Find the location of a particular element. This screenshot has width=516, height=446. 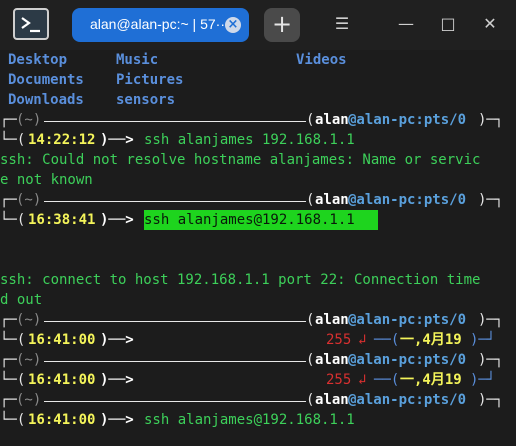

command-text-selected: ssh alanjames@192.168.1.1 is located at coordinates (261, 220).